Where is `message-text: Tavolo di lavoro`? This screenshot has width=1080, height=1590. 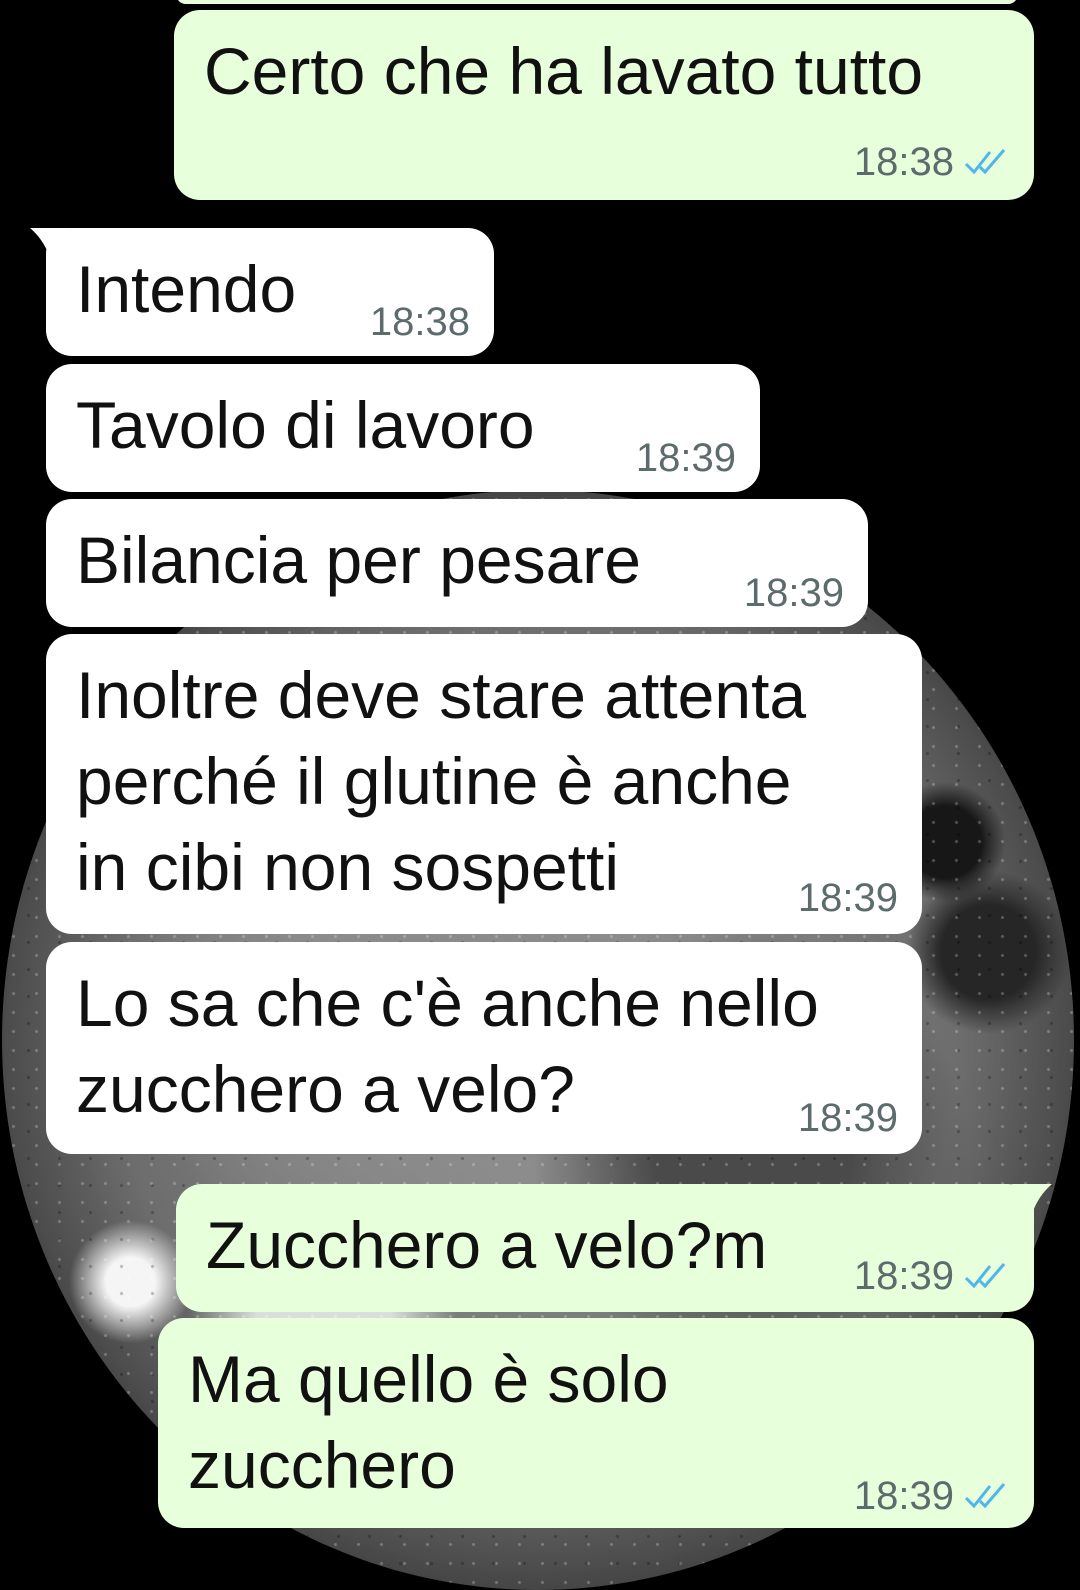 message-text: Tavolo di lavoro is located at coordinates (305, 425).